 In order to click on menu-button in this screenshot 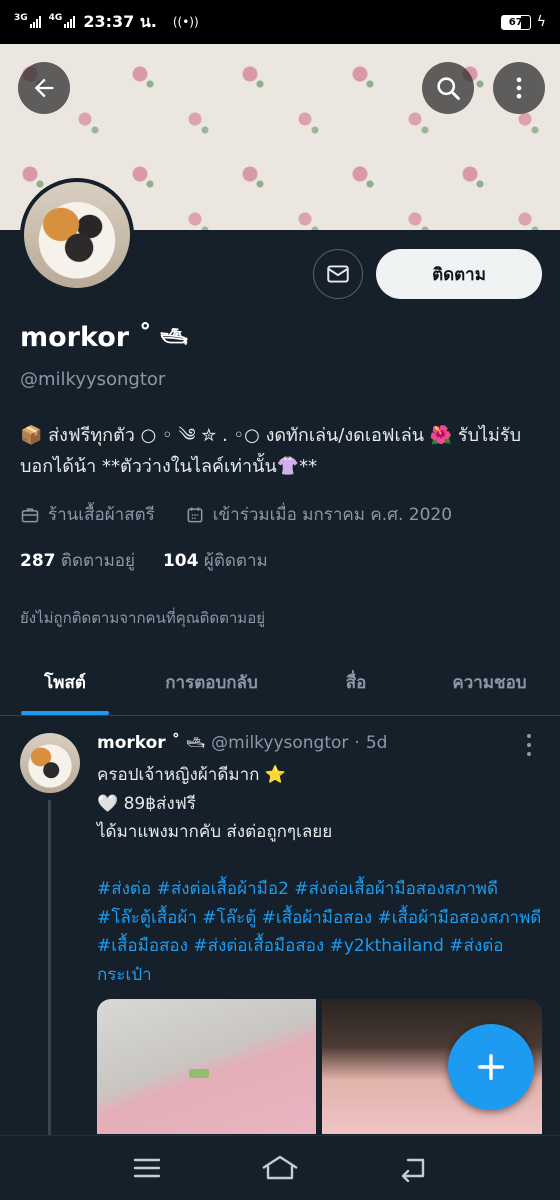, I will do `click(147, 1168)`.